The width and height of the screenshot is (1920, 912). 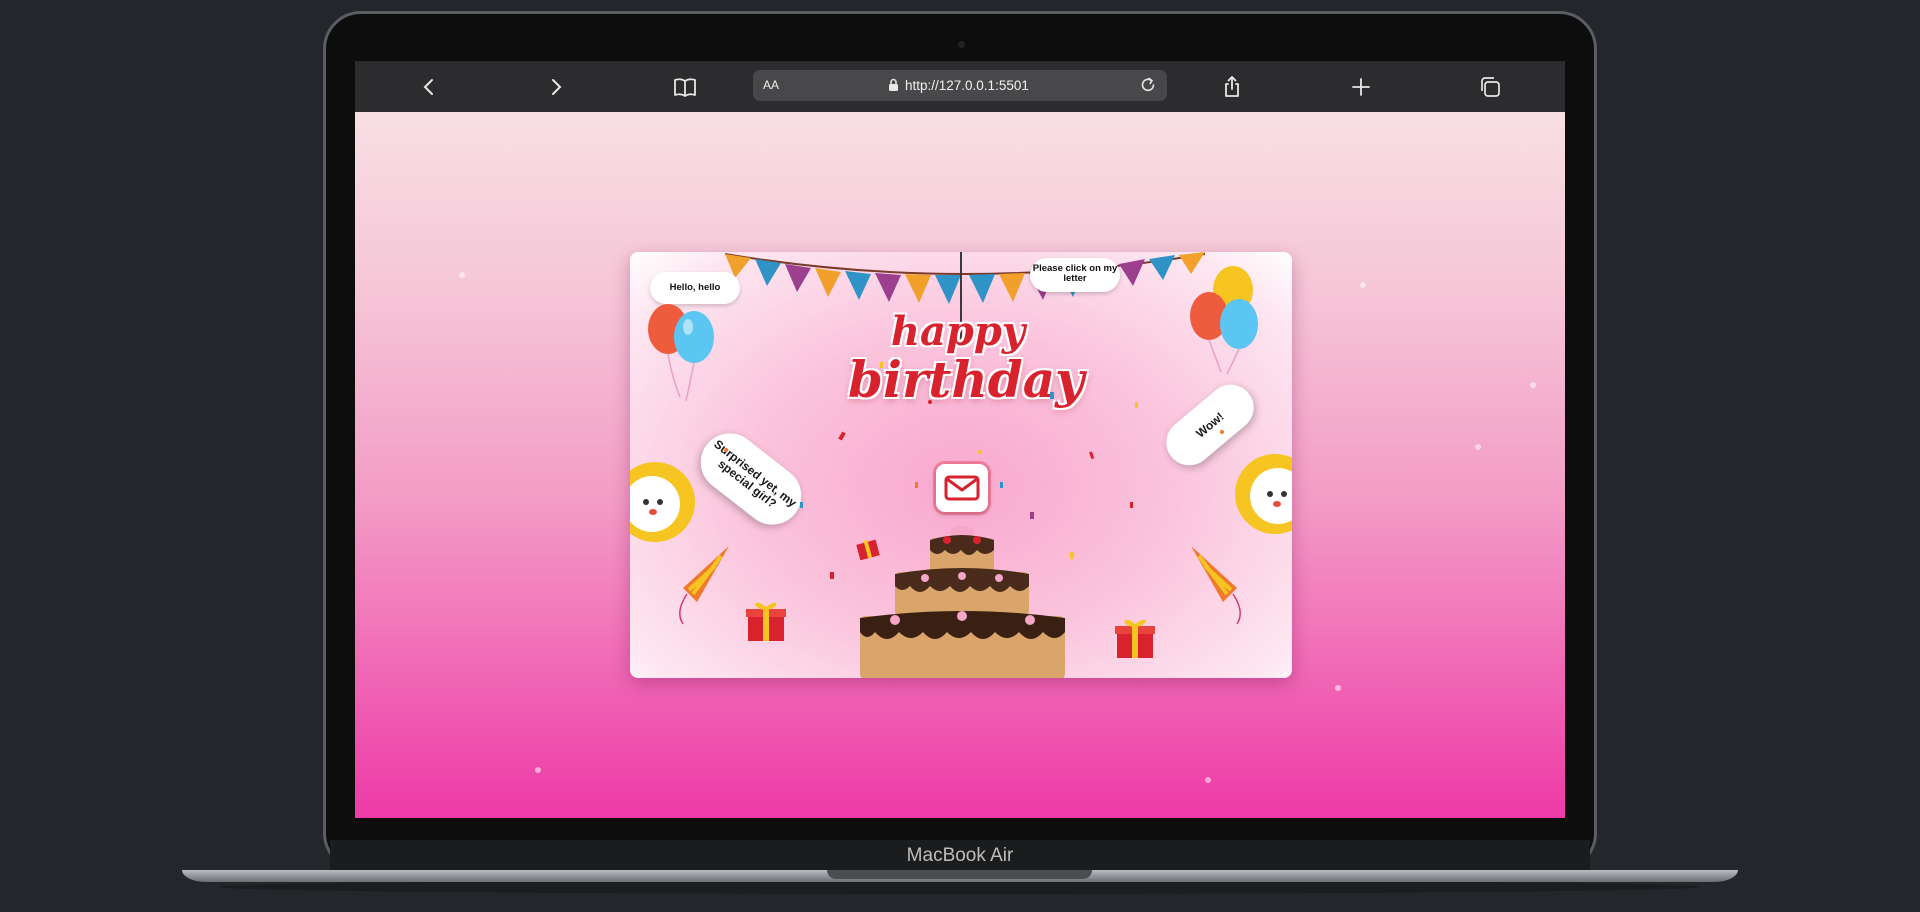 I want to click on tabs-icon, so click(x=1490, y=87).